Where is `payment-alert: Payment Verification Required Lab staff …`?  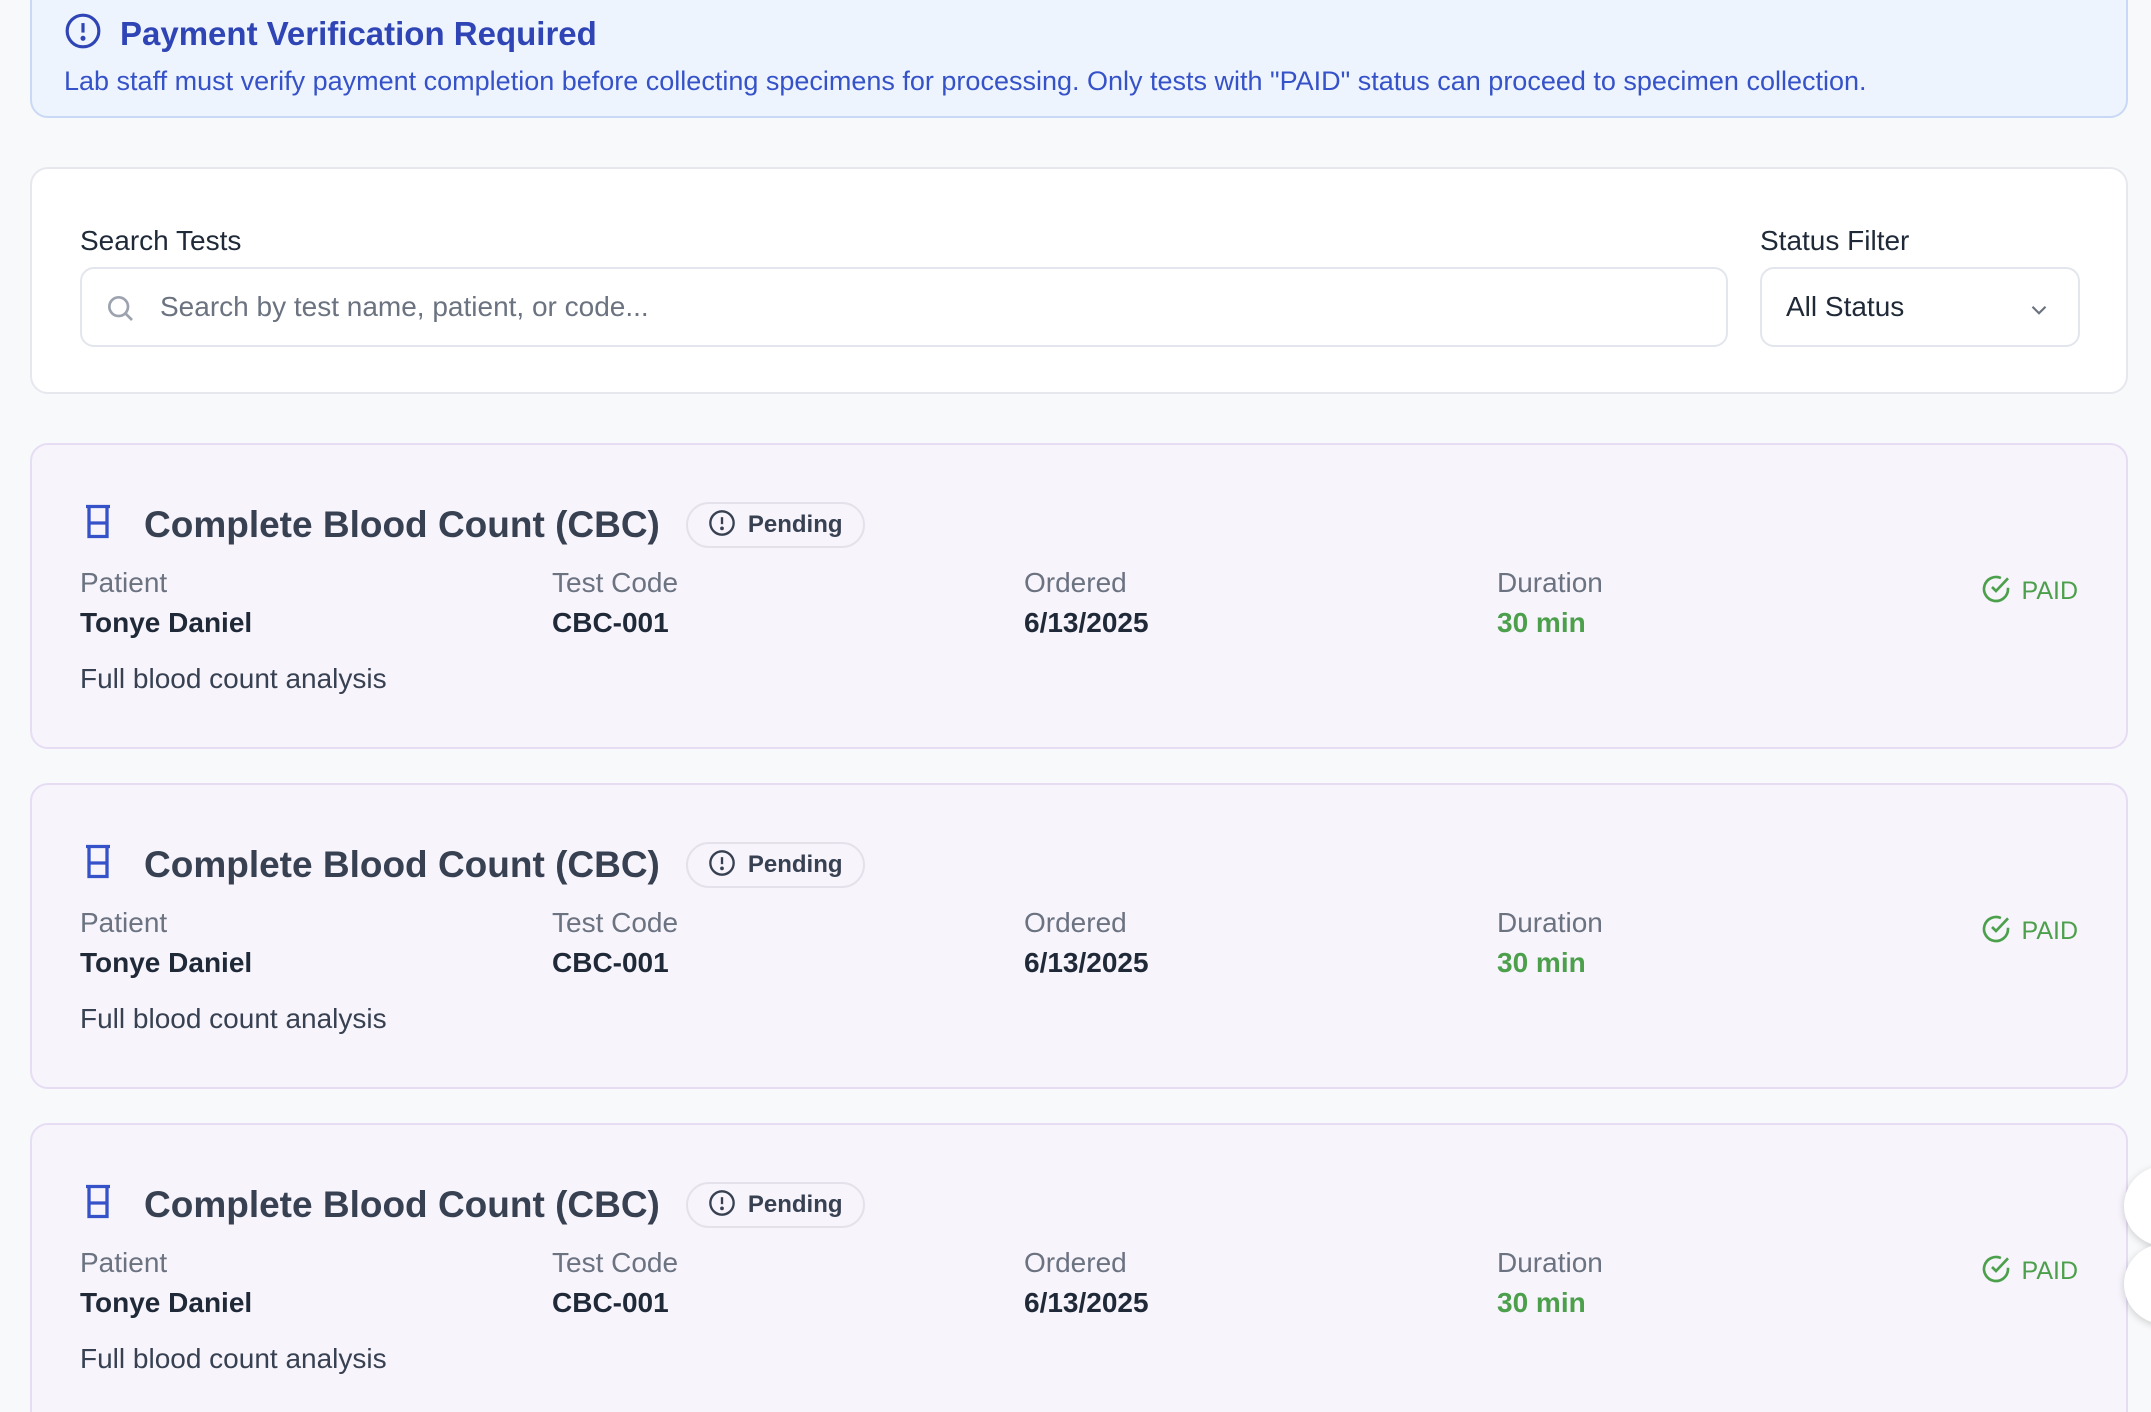
payment-alert: Payment Verification Required Lab staff … is located at coordinates (1079, 59).